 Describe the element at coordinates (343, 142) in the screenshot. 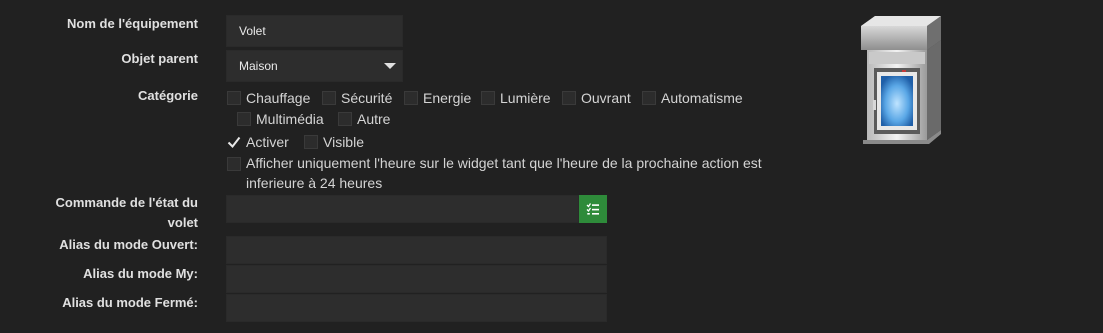

I see `visible-label: Visible` at that location.